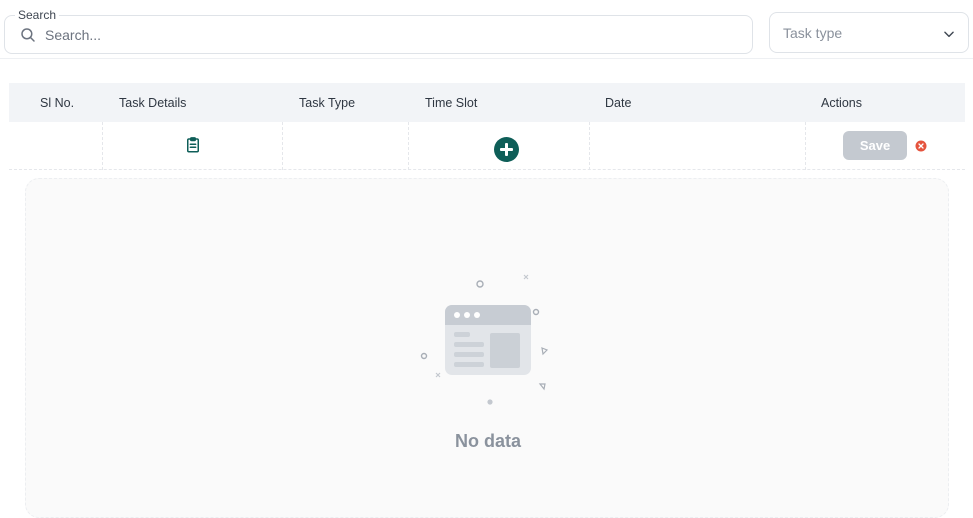 This screenshot has height=518, width=973. What do you see at coordinates (37, 15) in the screenshot?
I see `search-label: Search` at bounding box center [37, 15].